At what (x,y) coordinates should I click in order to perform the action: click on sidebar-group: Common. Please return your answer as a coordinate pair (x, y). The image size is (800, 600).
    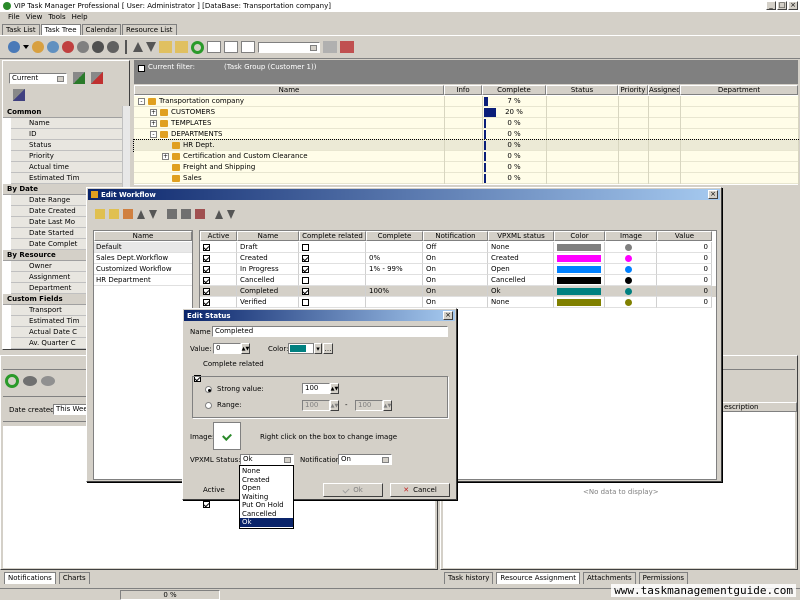
    Looking at the image, I should click on (63, 112).